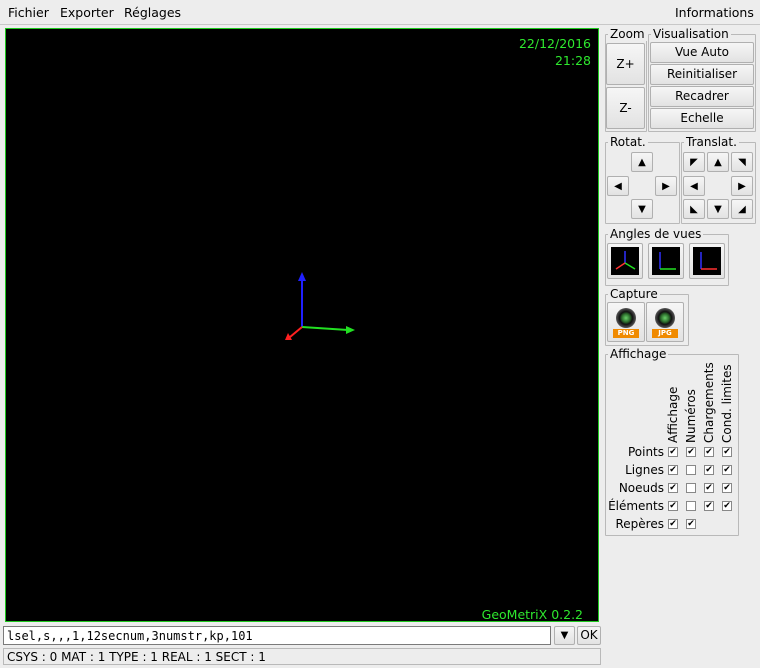 The width and height of the screenshot is (760, 668). Describe the element at coordinates (152, 12) in the screenshot. I see `menu-reglages: Réglages` at that location.